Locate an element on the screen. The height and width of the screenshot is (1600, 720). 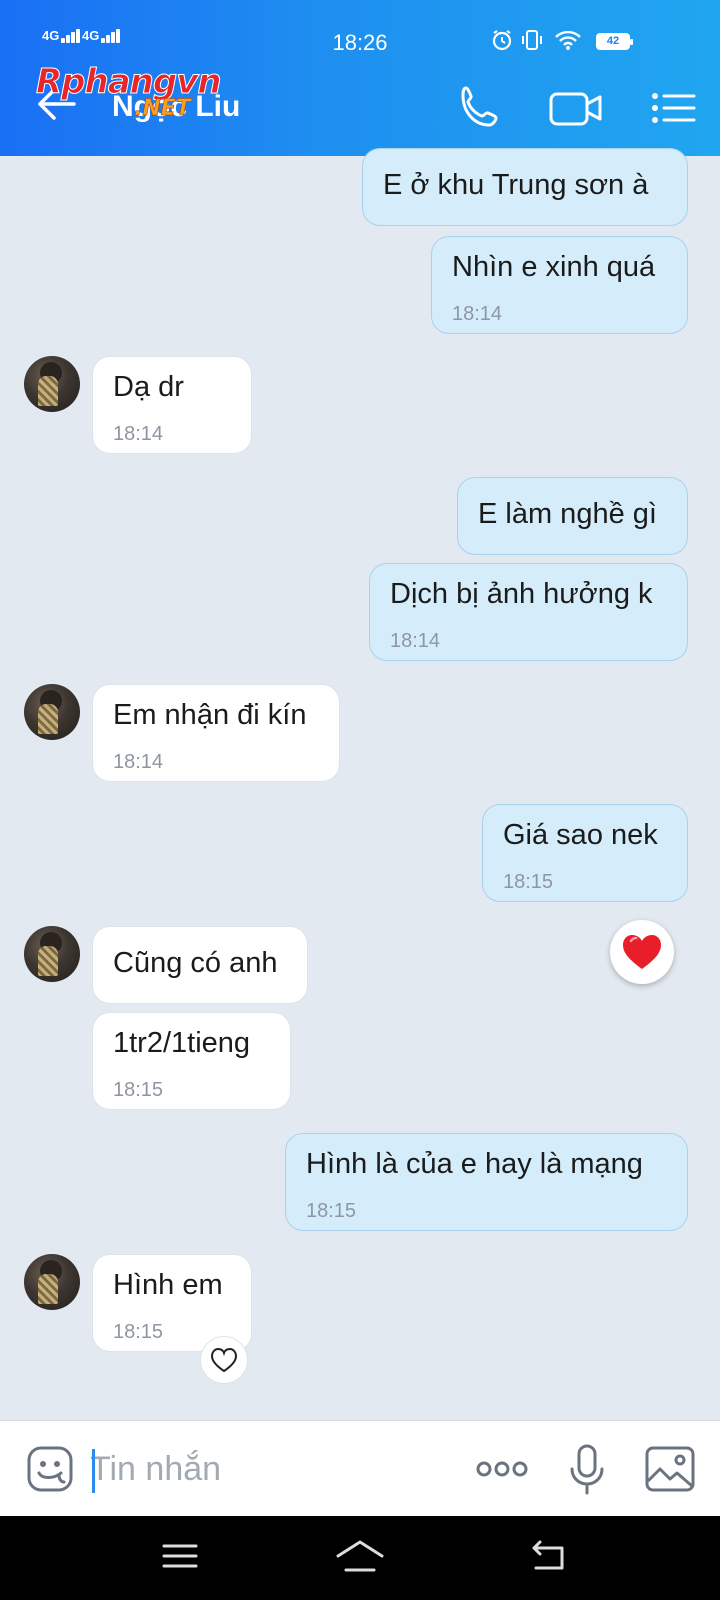
react-heart-button is located at coordinates (224, 1360).